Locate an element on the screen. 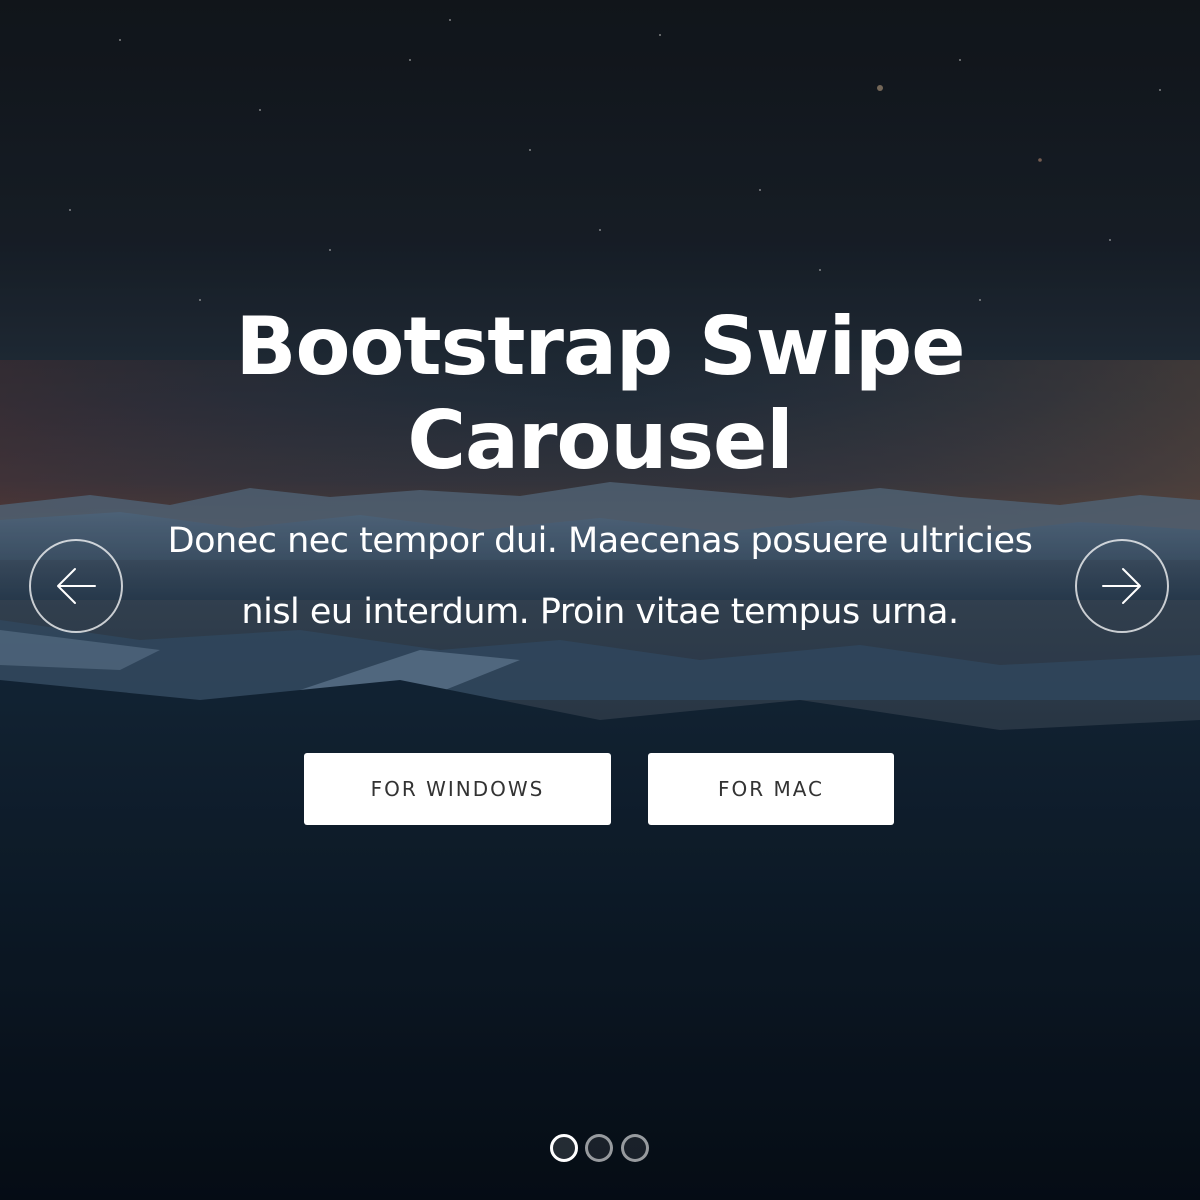  slide-title: Bootstrap Swipe Carousel is located at coordinates (600, 393).